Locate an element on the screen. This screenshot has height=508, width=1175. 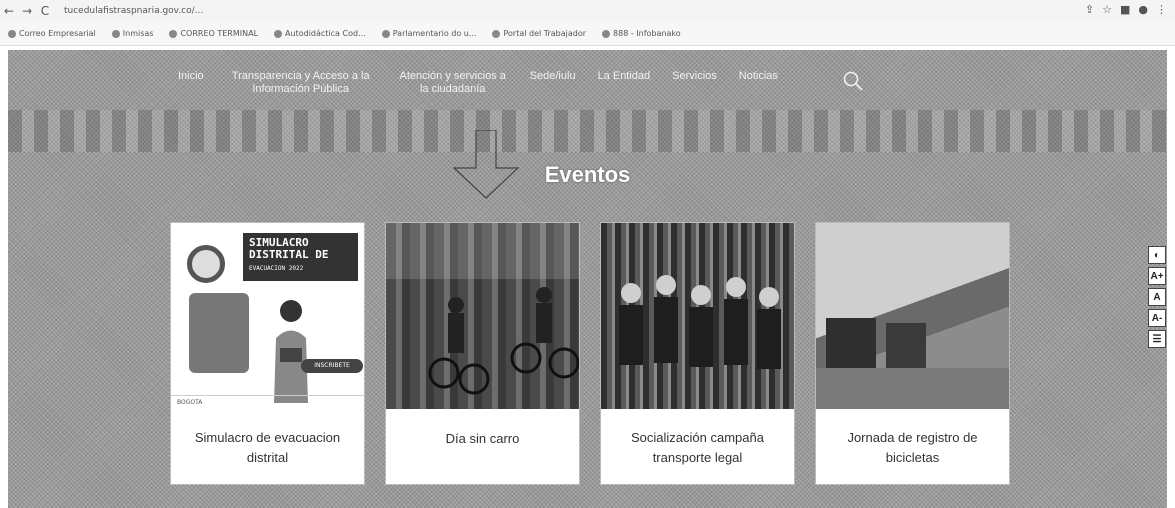
decrease-font-button: A- is located at coordinates (1157, 318).